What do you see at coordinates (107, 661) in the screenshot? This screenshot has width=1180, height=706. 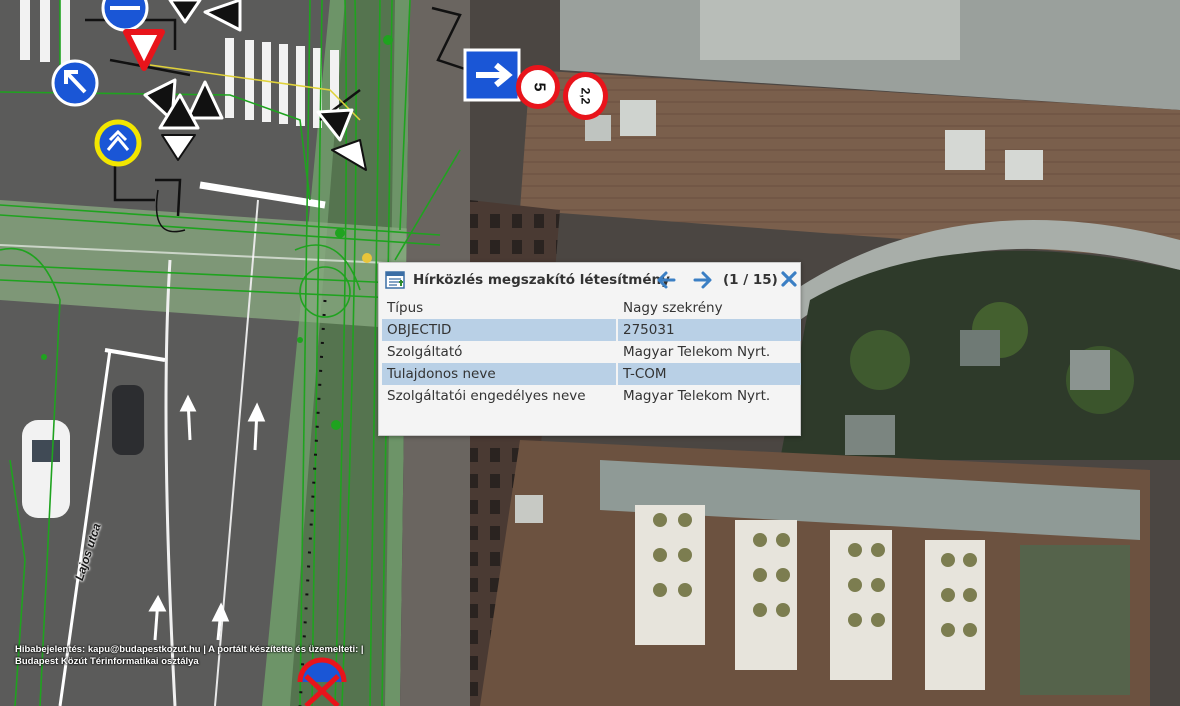 I see `footer-line-credit: Budapest Közút Térinformatikai osztálya` at bounding box center [107, 661].